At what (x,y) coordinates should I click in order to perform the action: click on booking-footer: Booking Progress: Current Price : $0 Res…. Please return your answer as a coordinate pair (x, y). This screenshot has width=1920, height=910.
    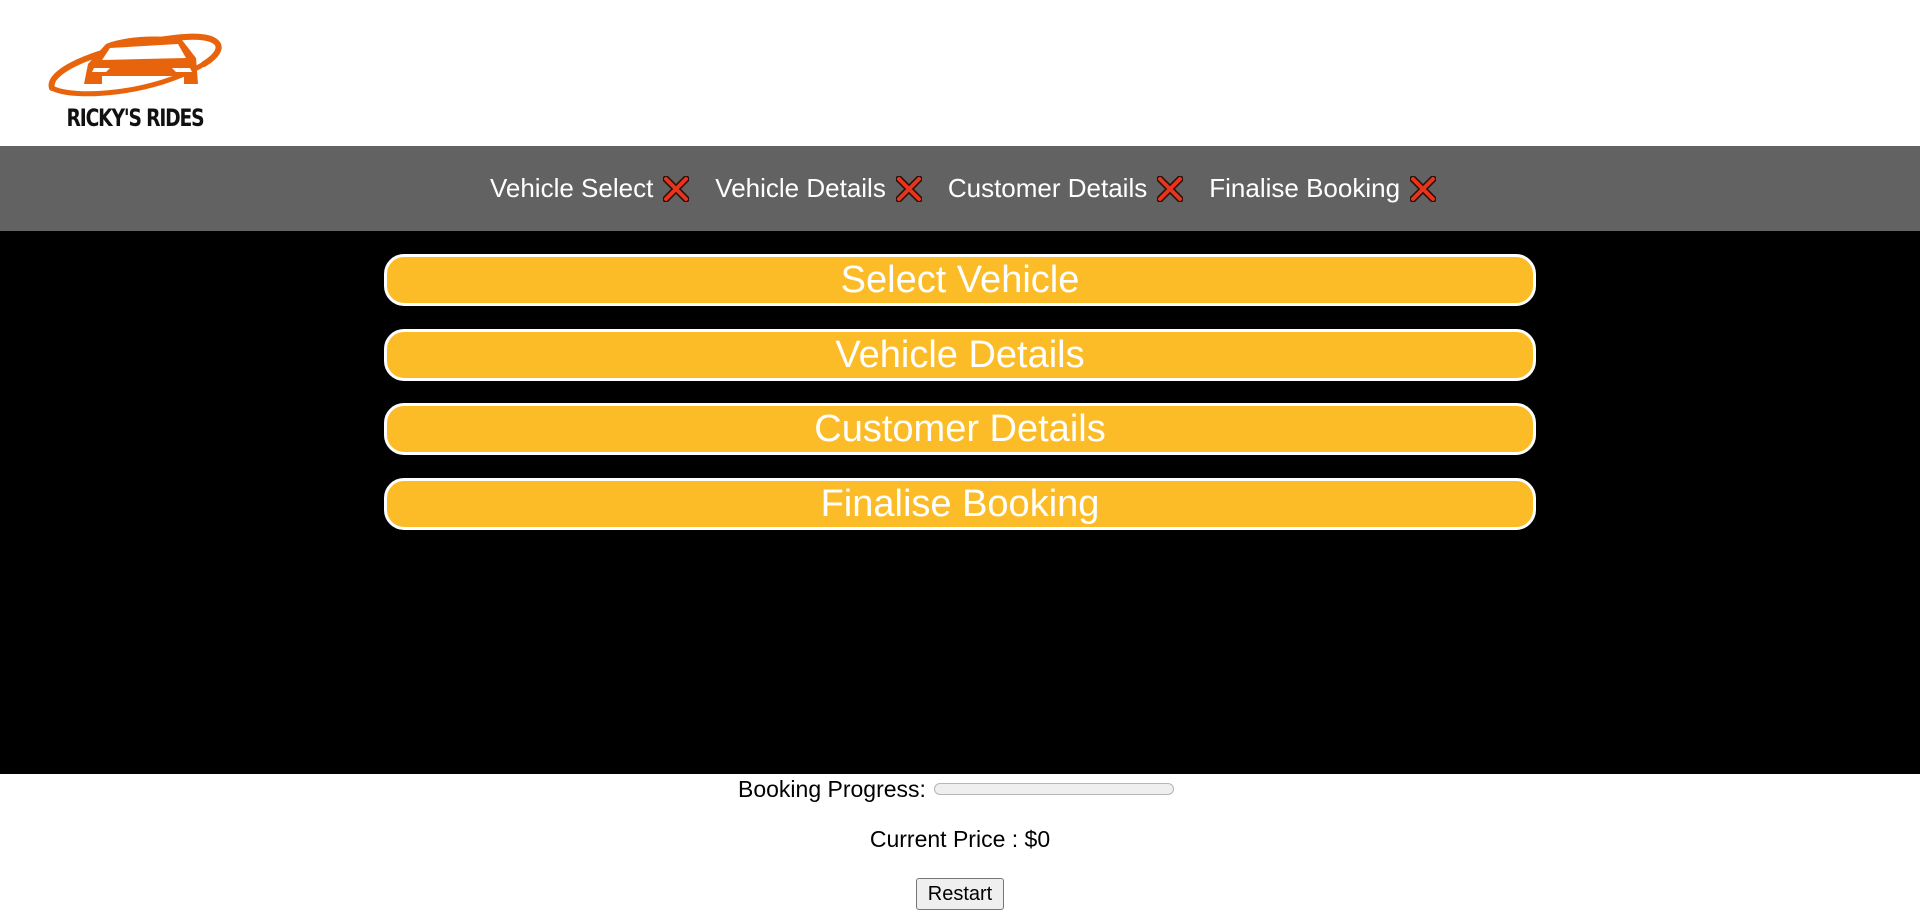
    Looking at the image, I should click on (960, 842).